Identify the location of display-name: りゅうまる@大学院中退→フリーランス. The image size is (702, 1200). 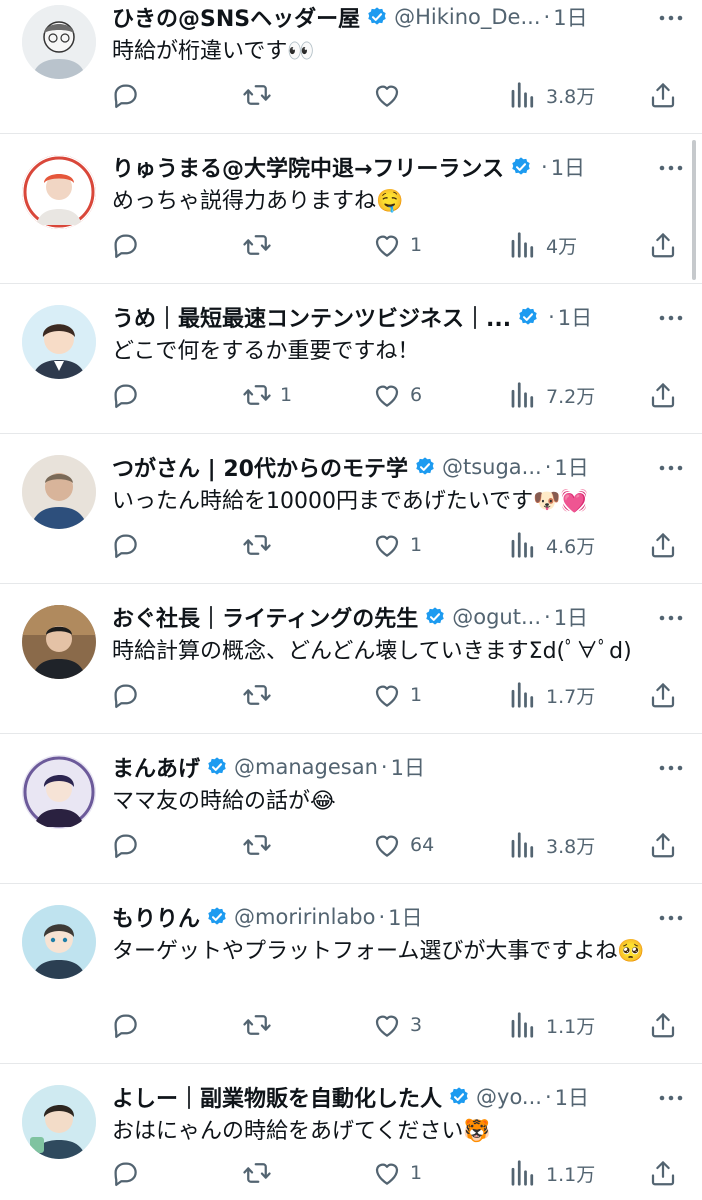
(308, 167).